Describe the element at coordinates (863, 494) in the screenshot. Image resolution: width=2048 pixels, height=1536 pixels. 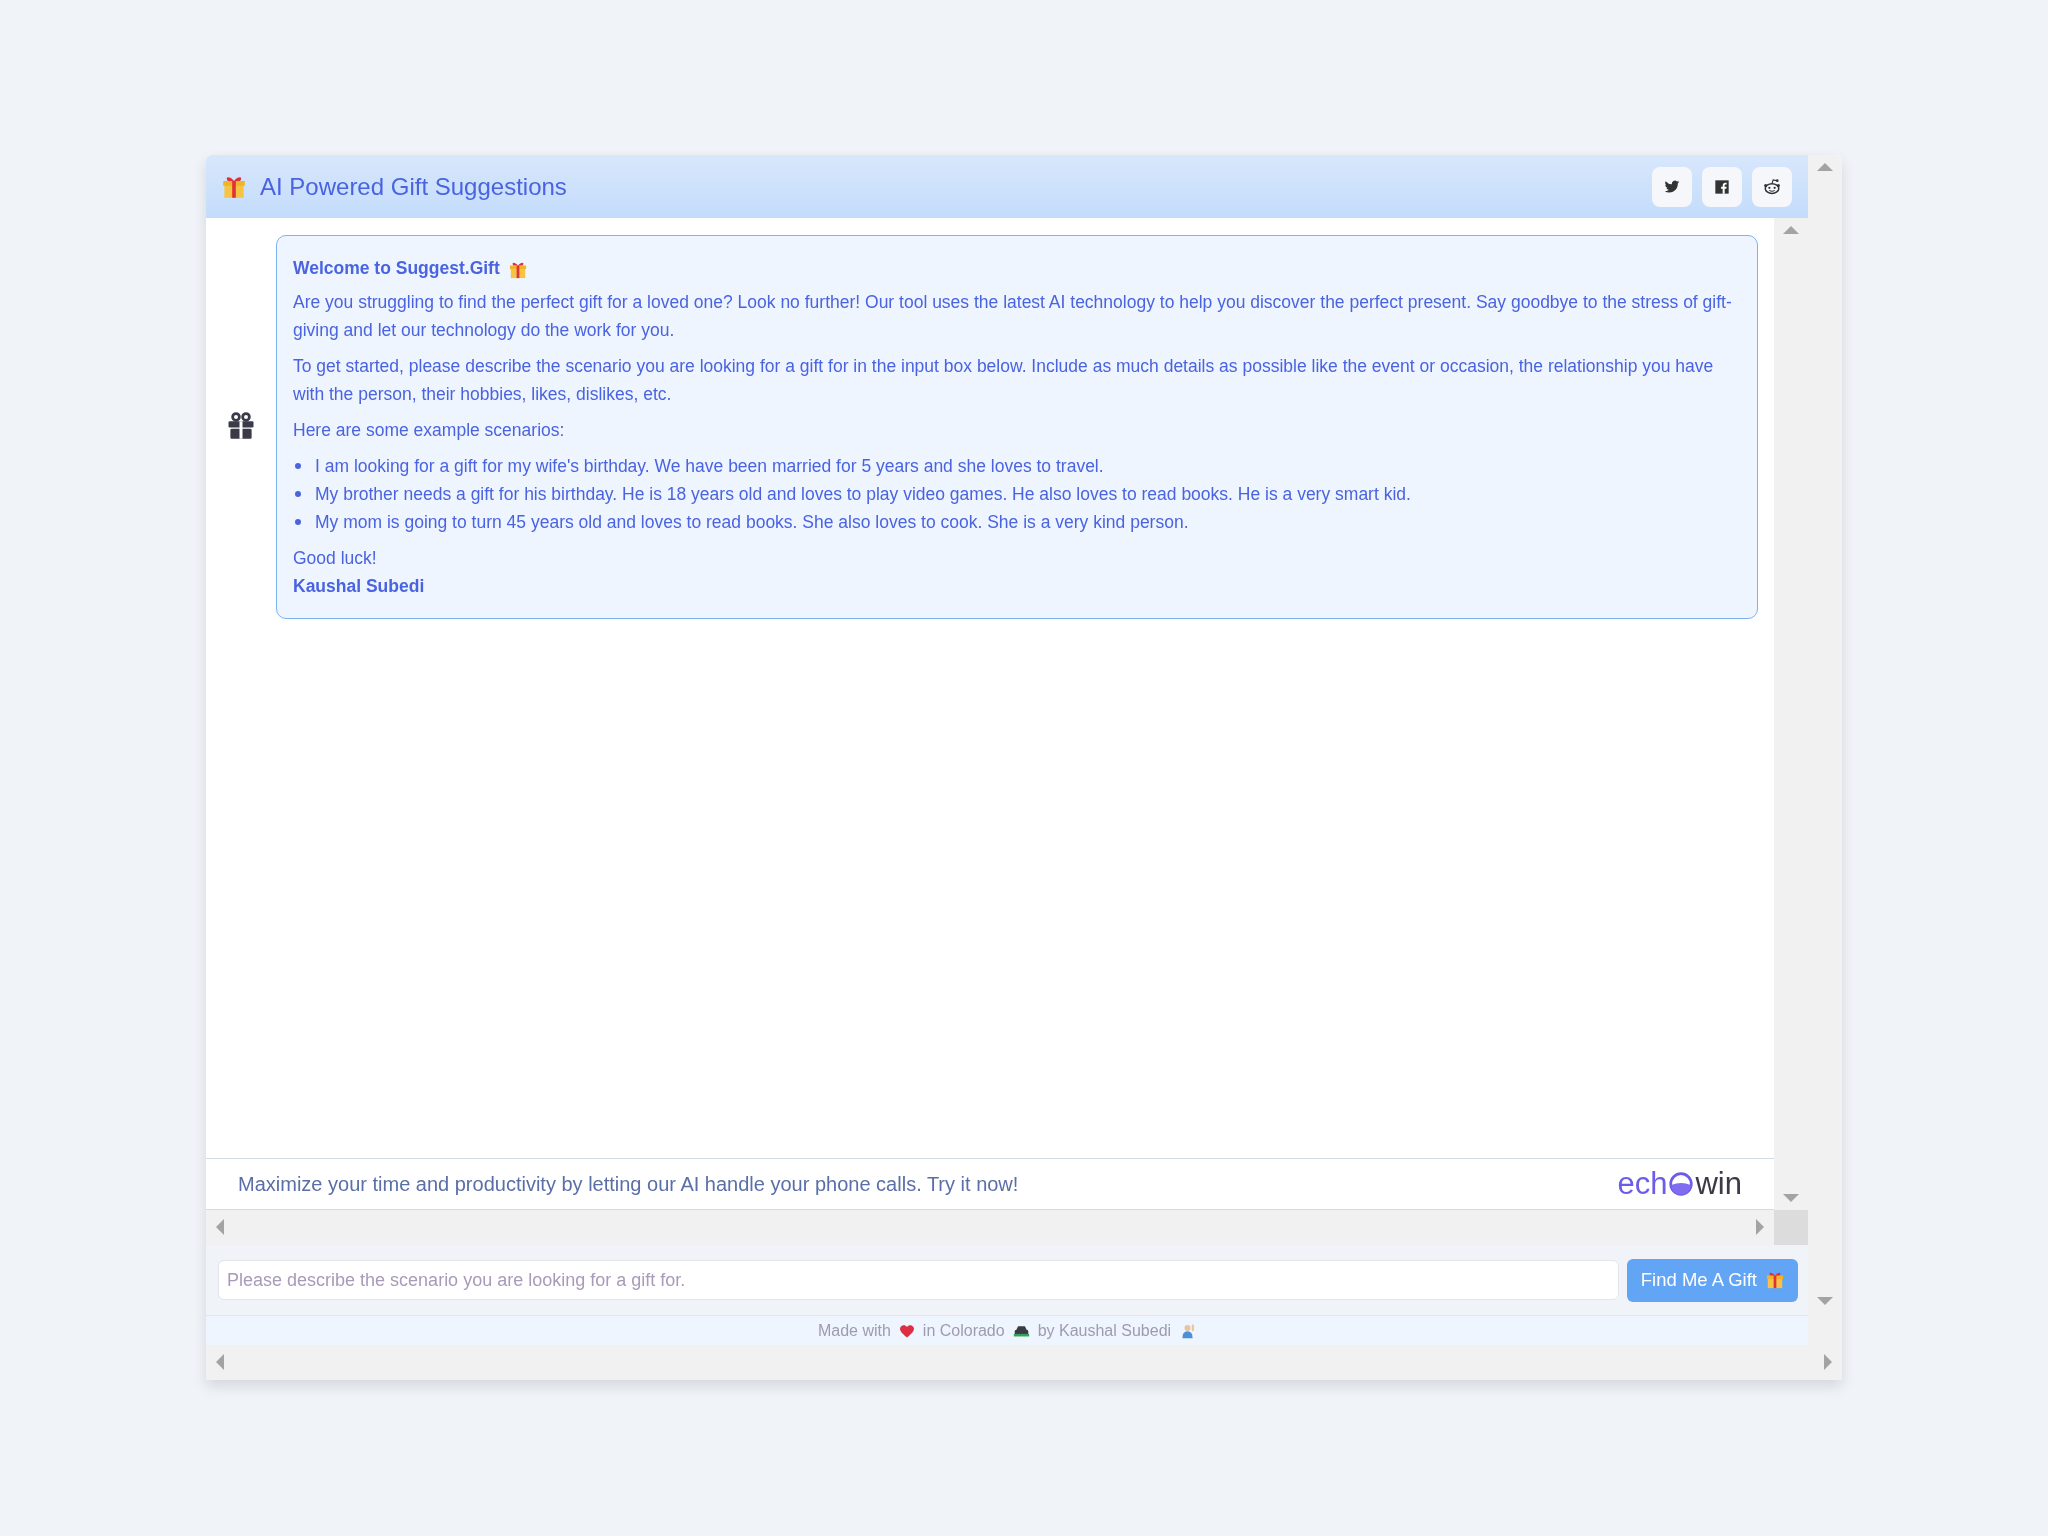
I see `example-text: My brother needs a gift for his birthday. He is 18 years old and loves to play video games. He also loves to read books. He is a very smart kid.` at that location.